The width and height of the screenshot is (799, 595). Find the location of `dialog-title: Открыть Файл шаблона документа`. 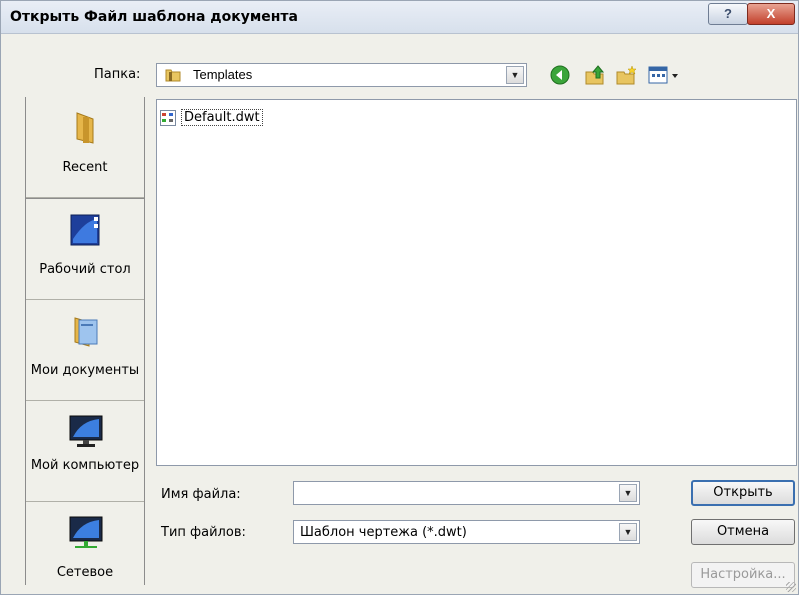

dialog-title: Открыть Файл шаблона документа is located at coordinates (154, 17).